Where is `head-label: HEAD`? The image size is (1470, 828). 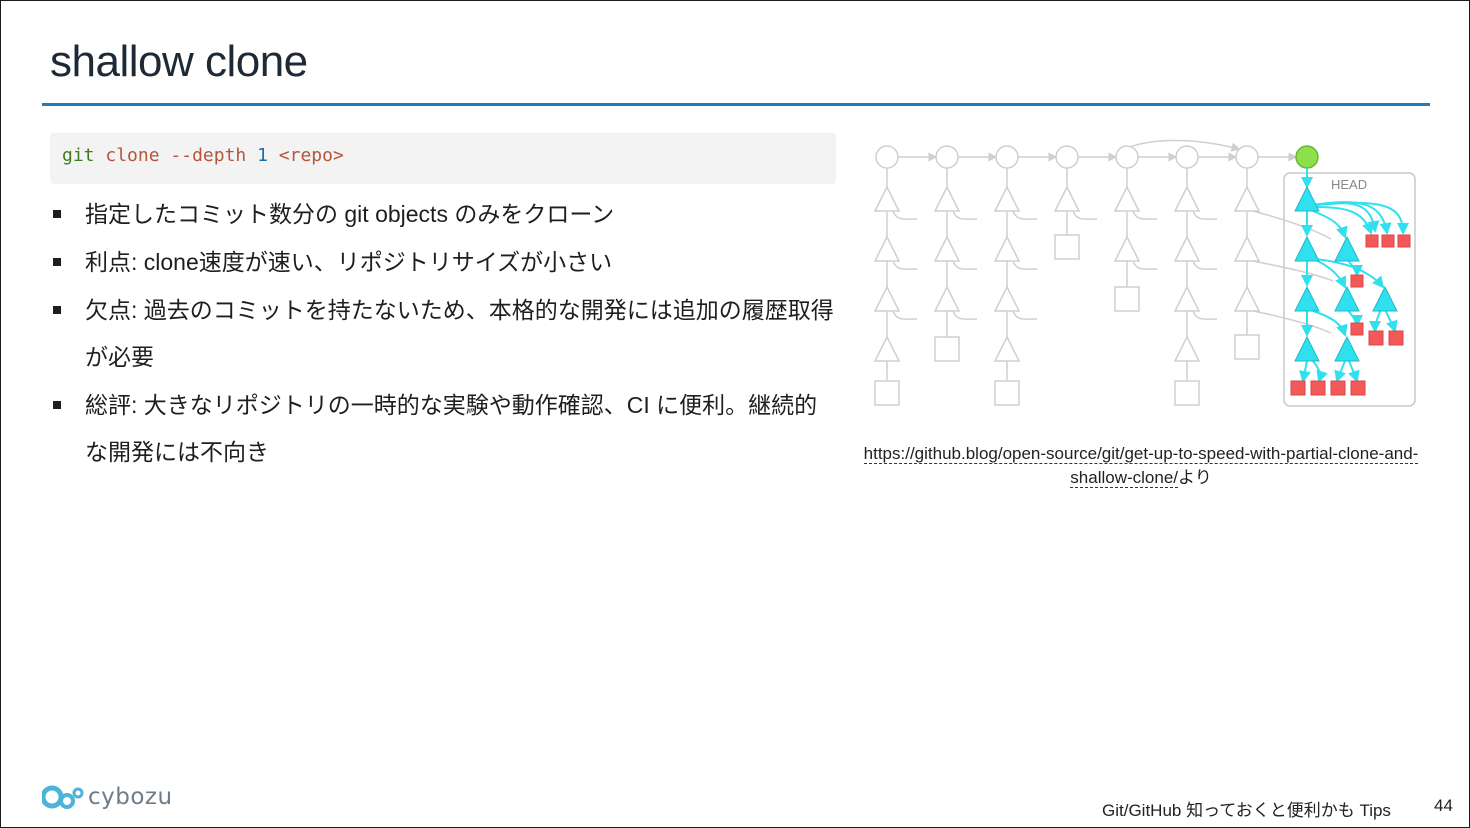
head-label: HEAD is located at coordinates (1349, 184).